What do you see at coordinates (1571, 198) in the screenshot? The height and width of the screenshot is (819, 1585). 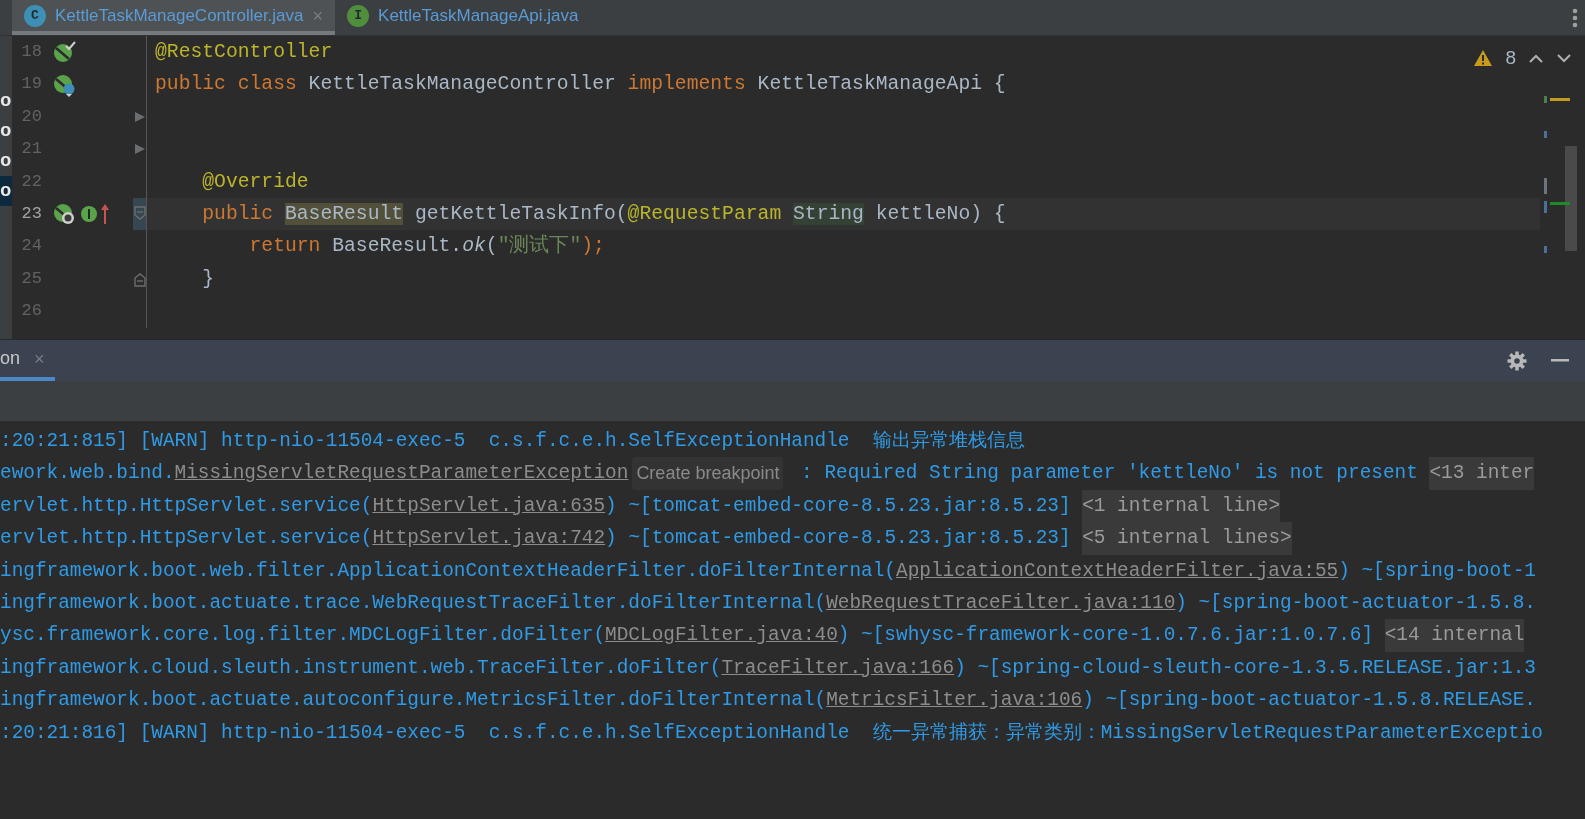 I see `scrollbar-thumb` at bounding box center [1571, 198].